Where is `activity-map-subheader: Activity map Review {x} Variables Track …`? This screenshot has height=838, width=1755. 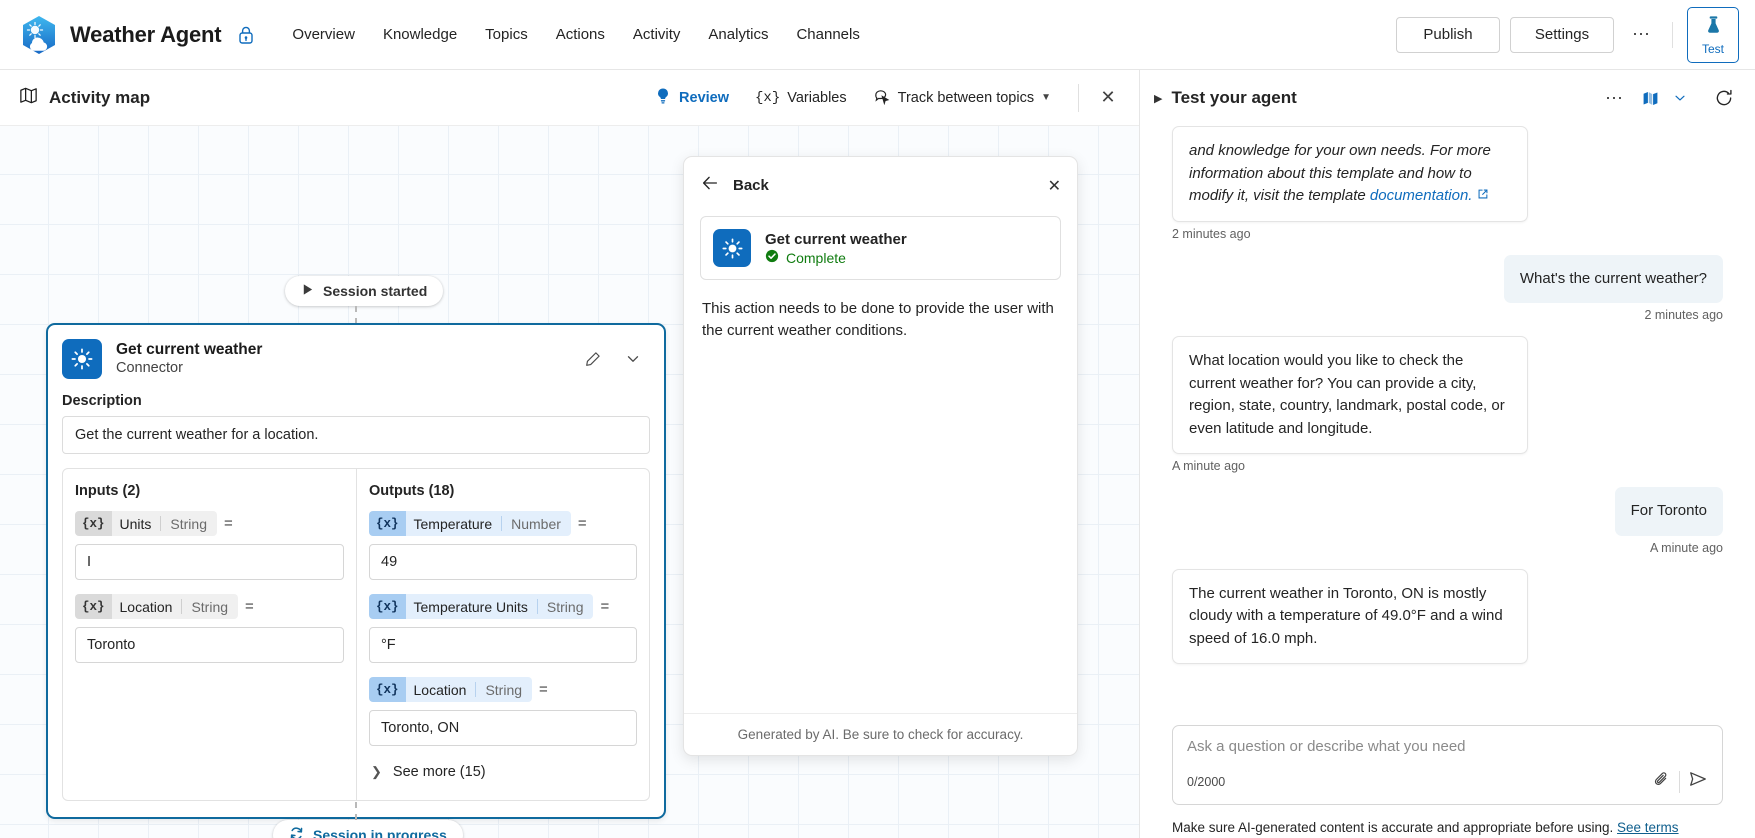
activity-map-subheader: Activity map Review {x} Variables Track … is located at coordinates (569, 98).